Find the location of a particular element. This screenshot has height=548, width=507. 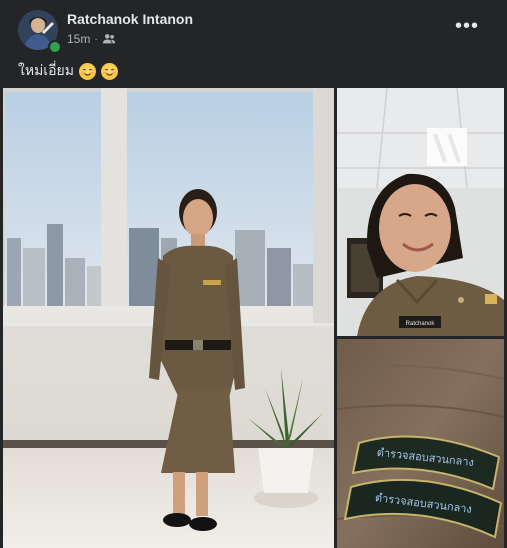

more-dots-icon: ••• is located at coordinates (466, 26).